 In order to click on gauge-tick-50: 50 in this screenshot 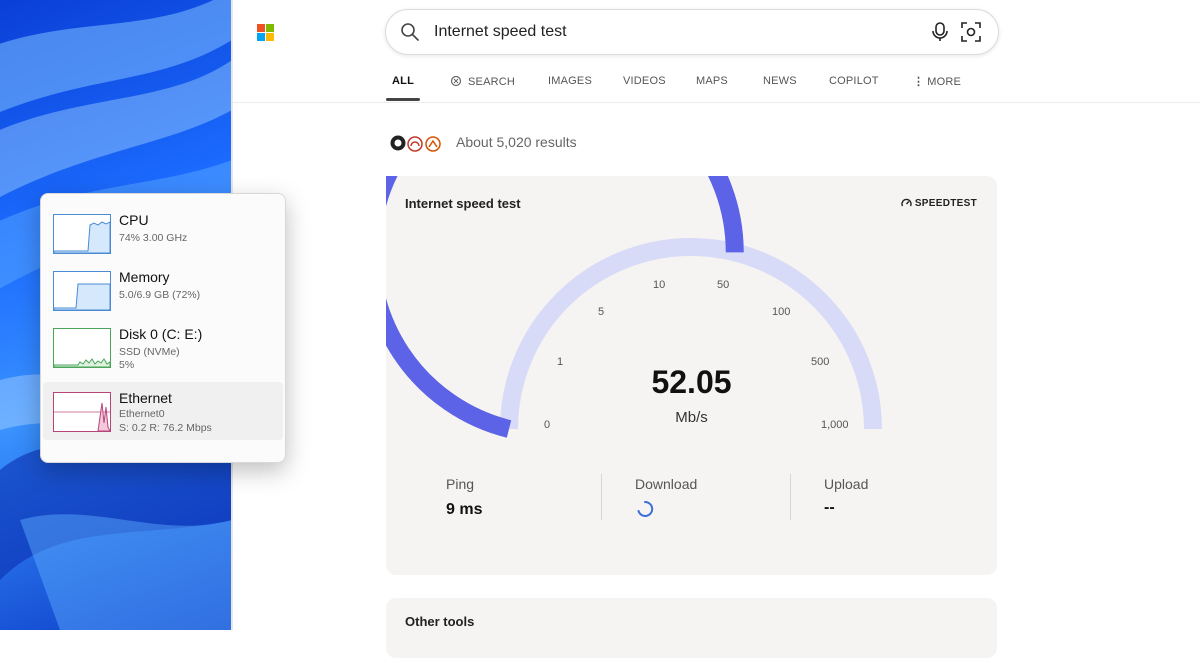, I will do `click(723, 285)`.